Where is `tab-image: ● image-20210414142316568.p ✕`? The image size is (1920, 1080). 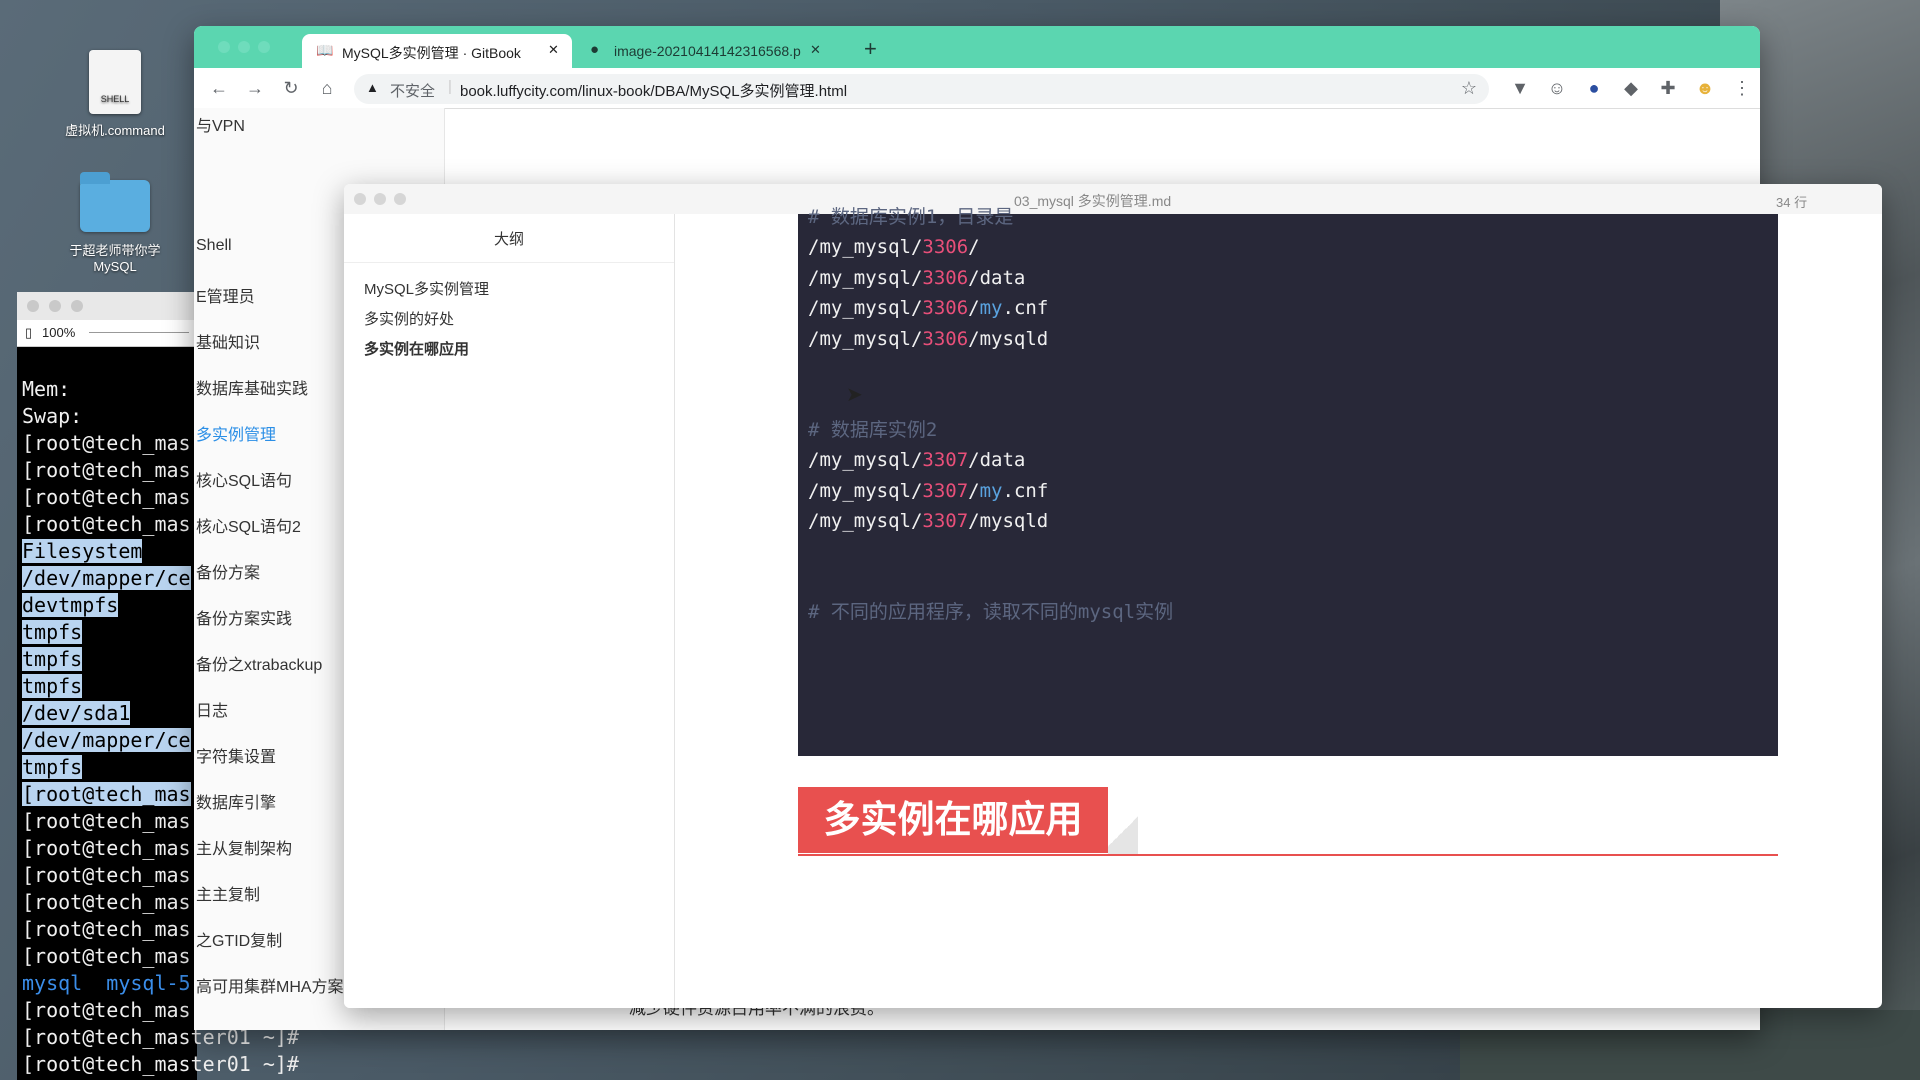
tab-image: ● image-20210414142316568.p ✕ is located at coordinates (707, 51).